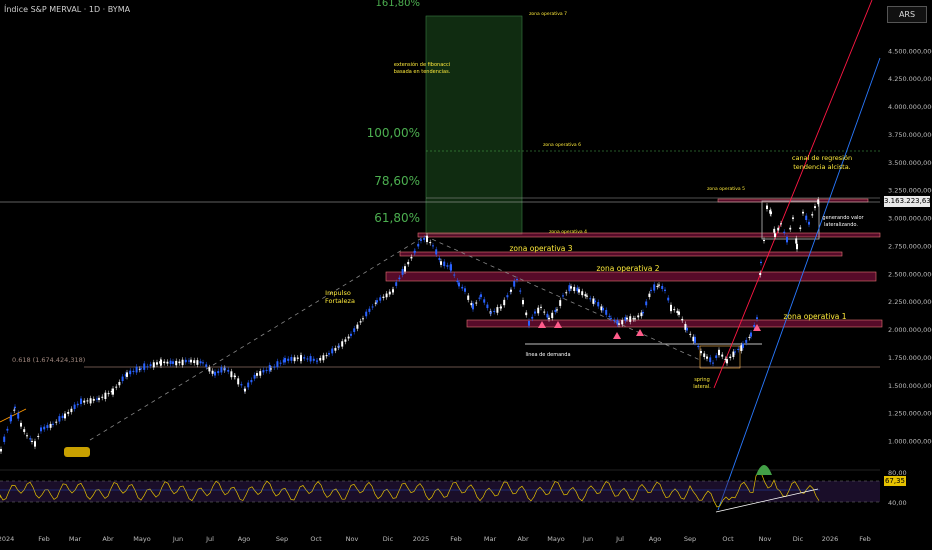 The image size is (932, 550). What do you see at coordinates (897, 503) in the screenshot?
I see `rsi-40-tick: 40,00` at bounding box center [897, 503].